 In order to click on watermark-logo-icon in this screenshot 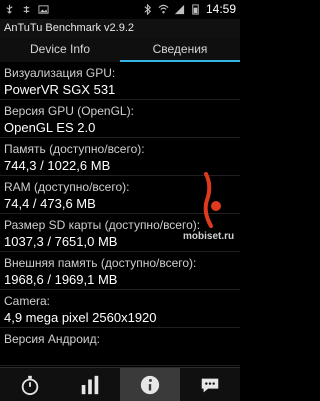, I will do `click(212, 200)`.